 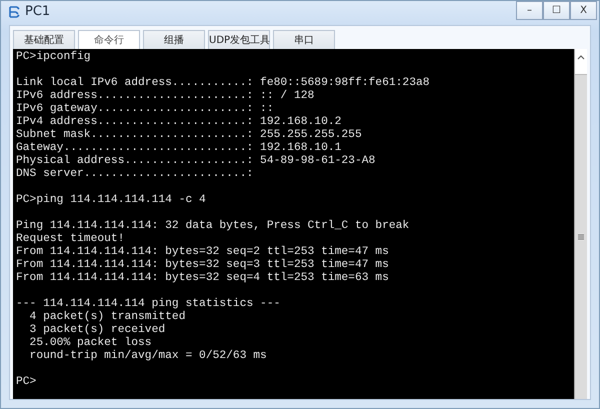 What do you see at coordinates (189, 135) in the screenshot?
I see `terminal-line: Subnet mask.......................: 255.255.255.255` at bounding box center [189, 135].